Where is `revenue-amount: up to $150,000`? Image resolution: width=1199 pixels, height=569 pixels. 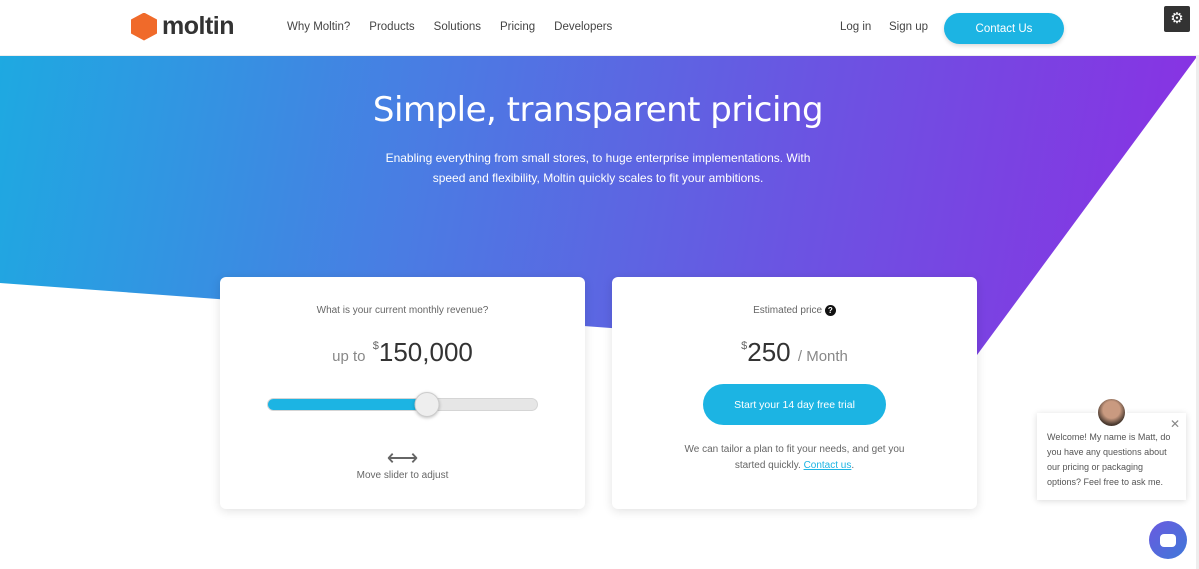 revenue-amount: up to $150,000 is located at coordinates (402, 352).